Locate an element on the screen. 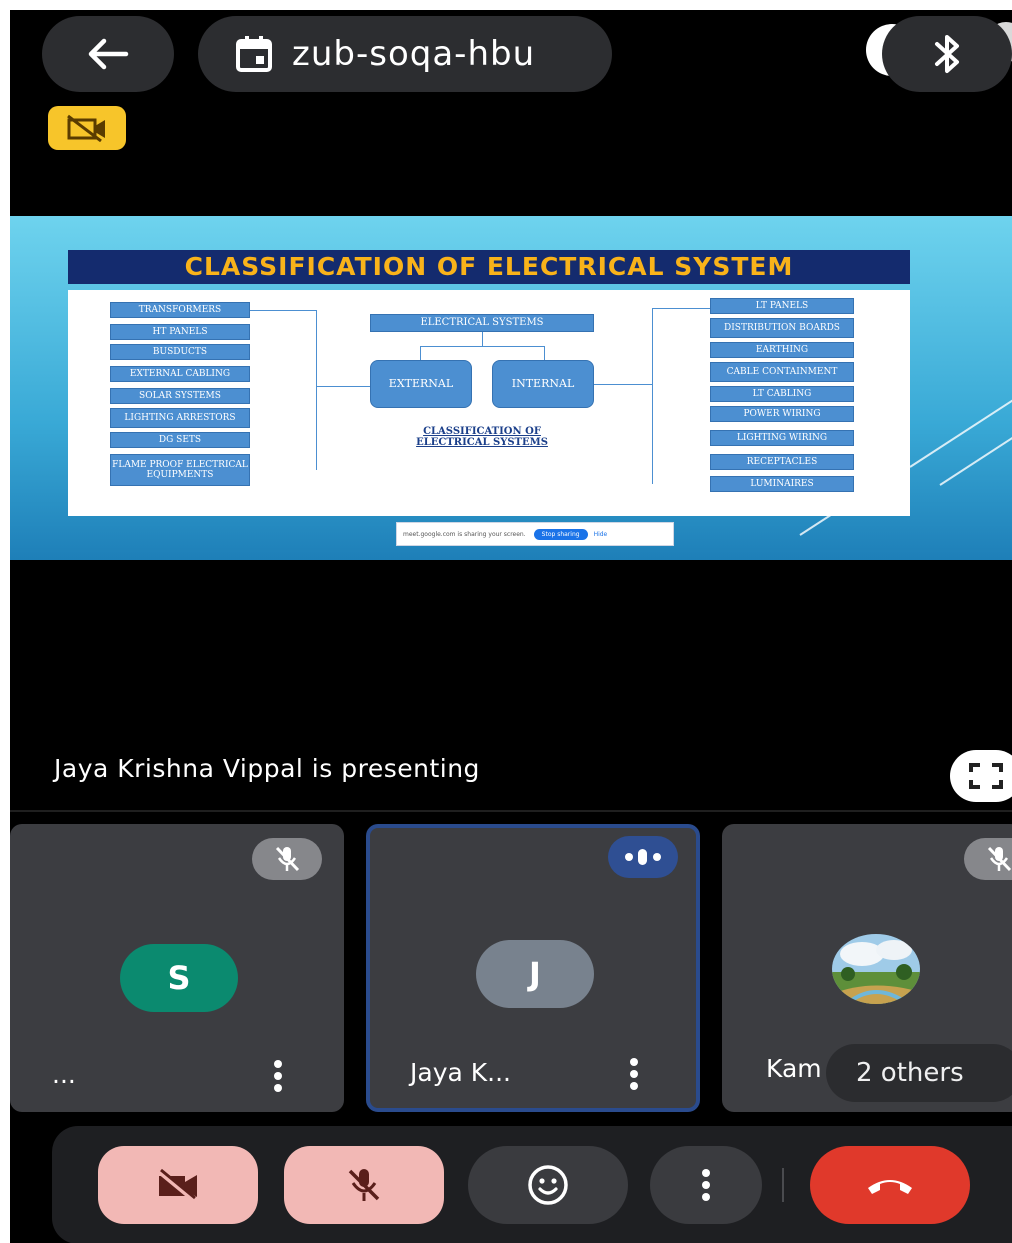  left-item-1: HT PANELS is located at coordinates (180, 332).